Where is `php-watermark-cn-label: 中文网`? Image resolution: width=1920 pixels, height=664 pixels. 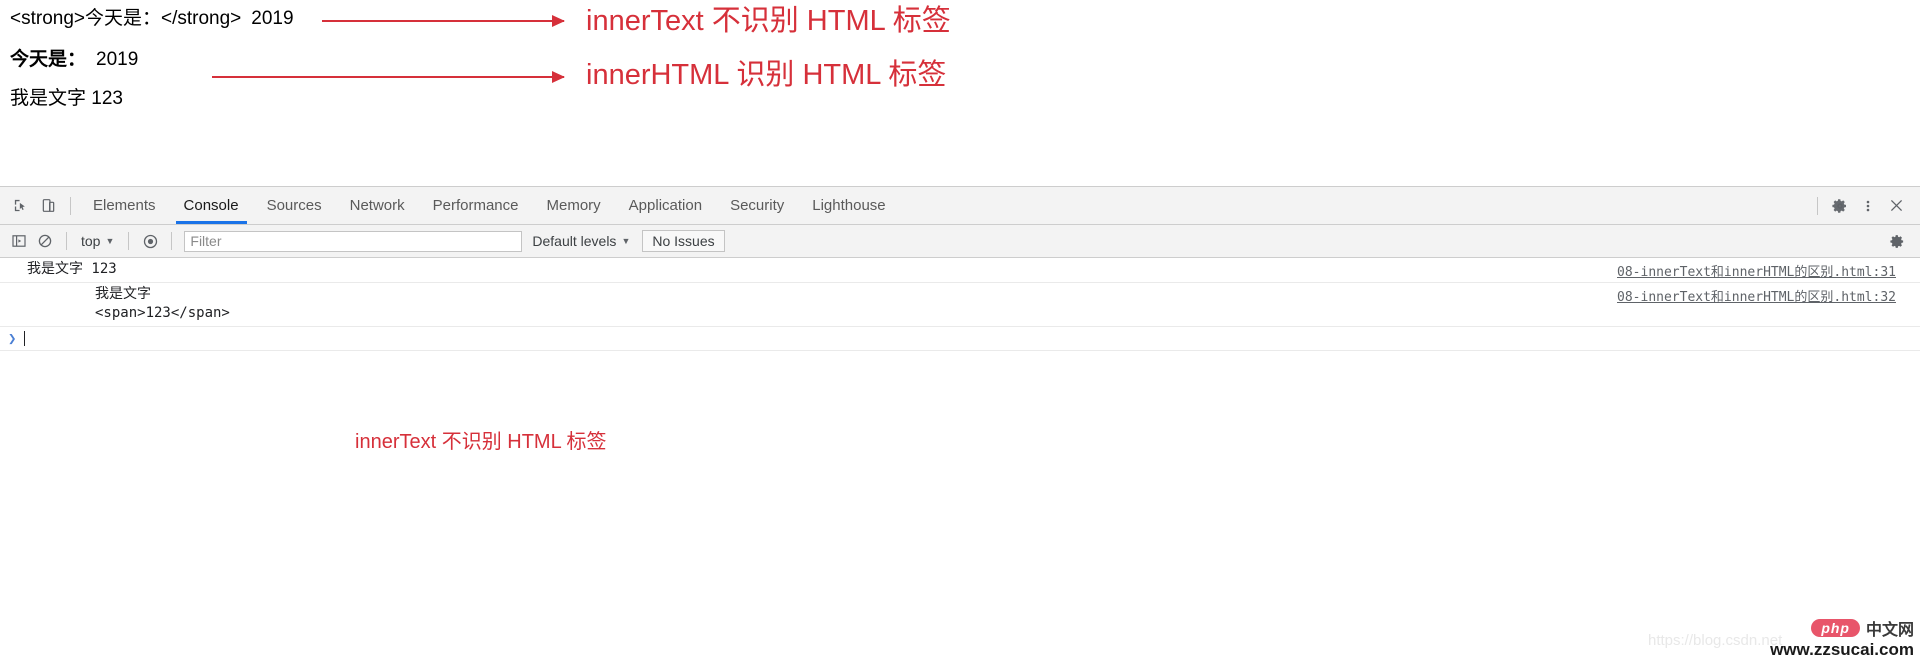
php-watermark-cn-label: 中文网 is located at coordinates (1889, 630).